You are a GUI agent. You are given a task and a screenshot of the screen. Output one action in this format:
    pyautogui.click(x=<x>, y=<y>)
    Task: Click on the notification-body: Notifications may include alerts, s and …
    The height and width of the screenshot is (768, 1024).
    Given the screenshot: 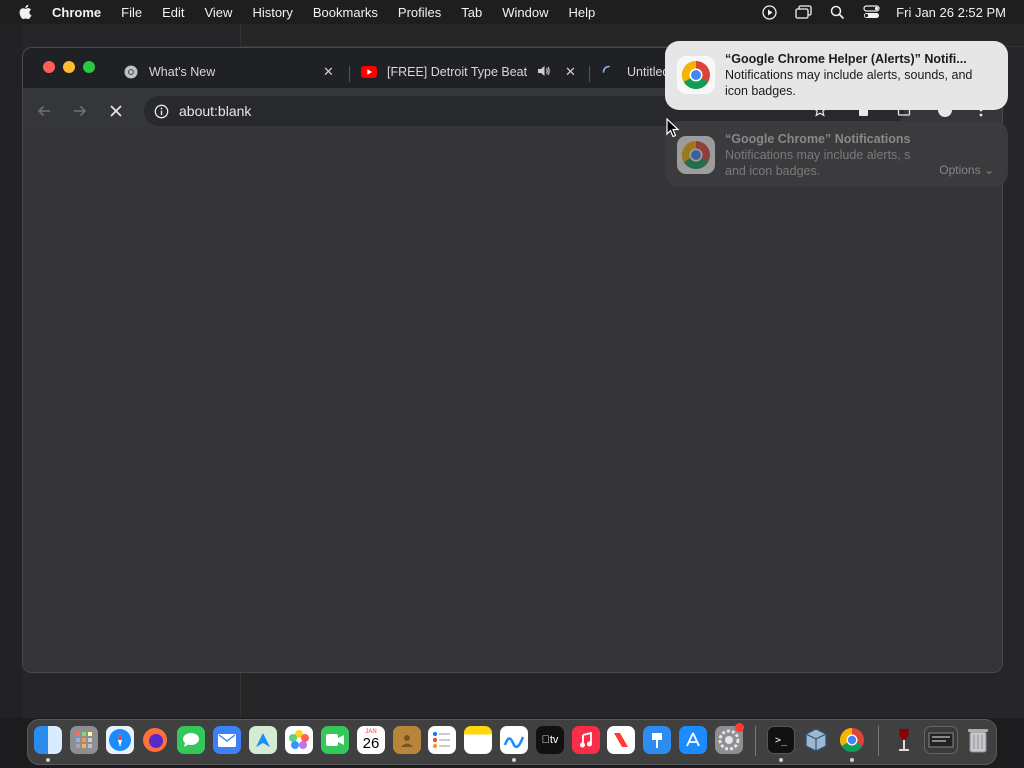 What is the action you would take?
    pyautogui.click(x=818, y=162)
    